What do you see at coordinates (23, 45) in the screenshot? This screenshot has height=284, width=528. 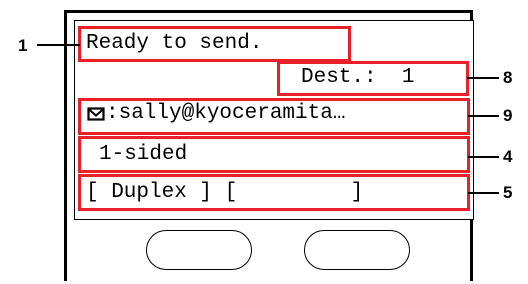 I see `callout-number-1: 1` at bounding box center [23, 45].